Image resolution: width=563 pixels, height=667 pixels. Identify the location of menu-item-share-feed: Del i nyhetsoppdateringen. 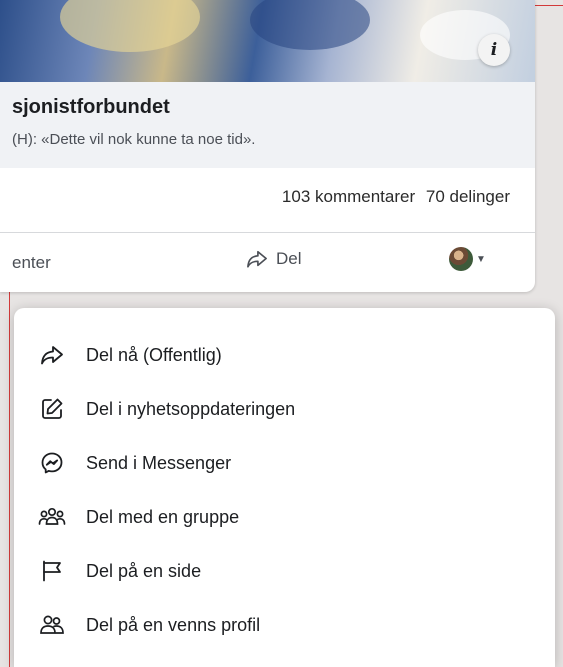
(284, 409).